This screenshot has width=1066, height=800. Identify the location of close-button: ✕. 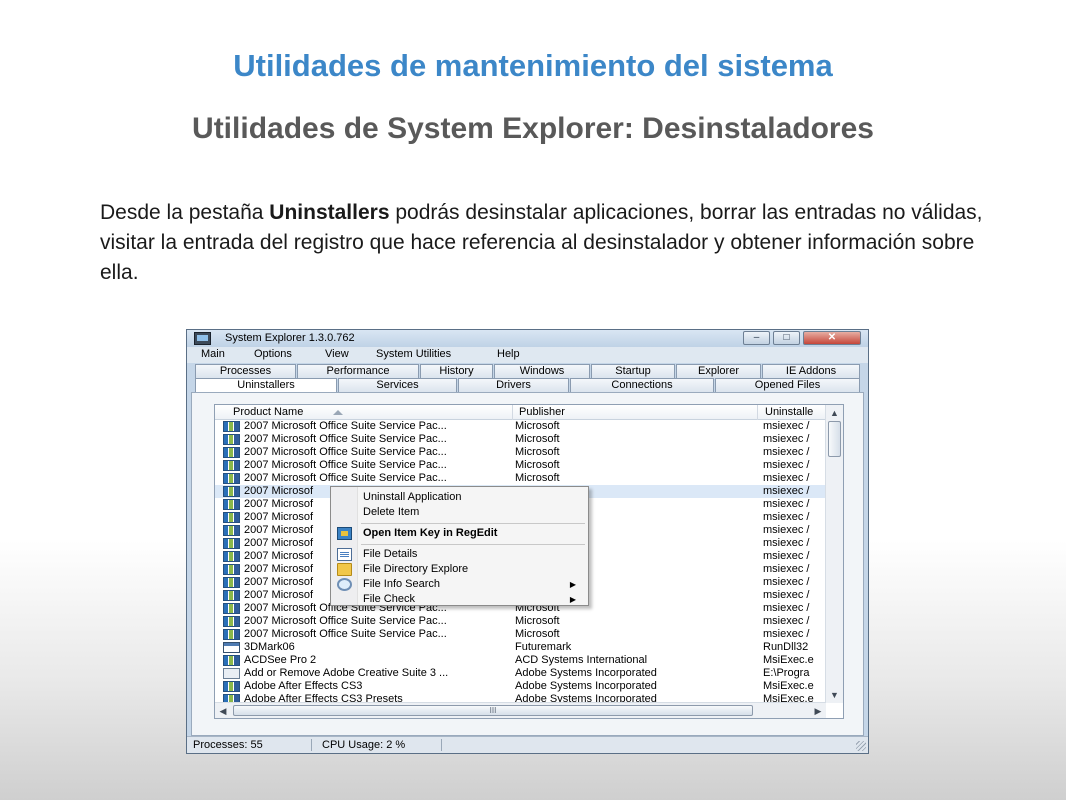
(832, 338).